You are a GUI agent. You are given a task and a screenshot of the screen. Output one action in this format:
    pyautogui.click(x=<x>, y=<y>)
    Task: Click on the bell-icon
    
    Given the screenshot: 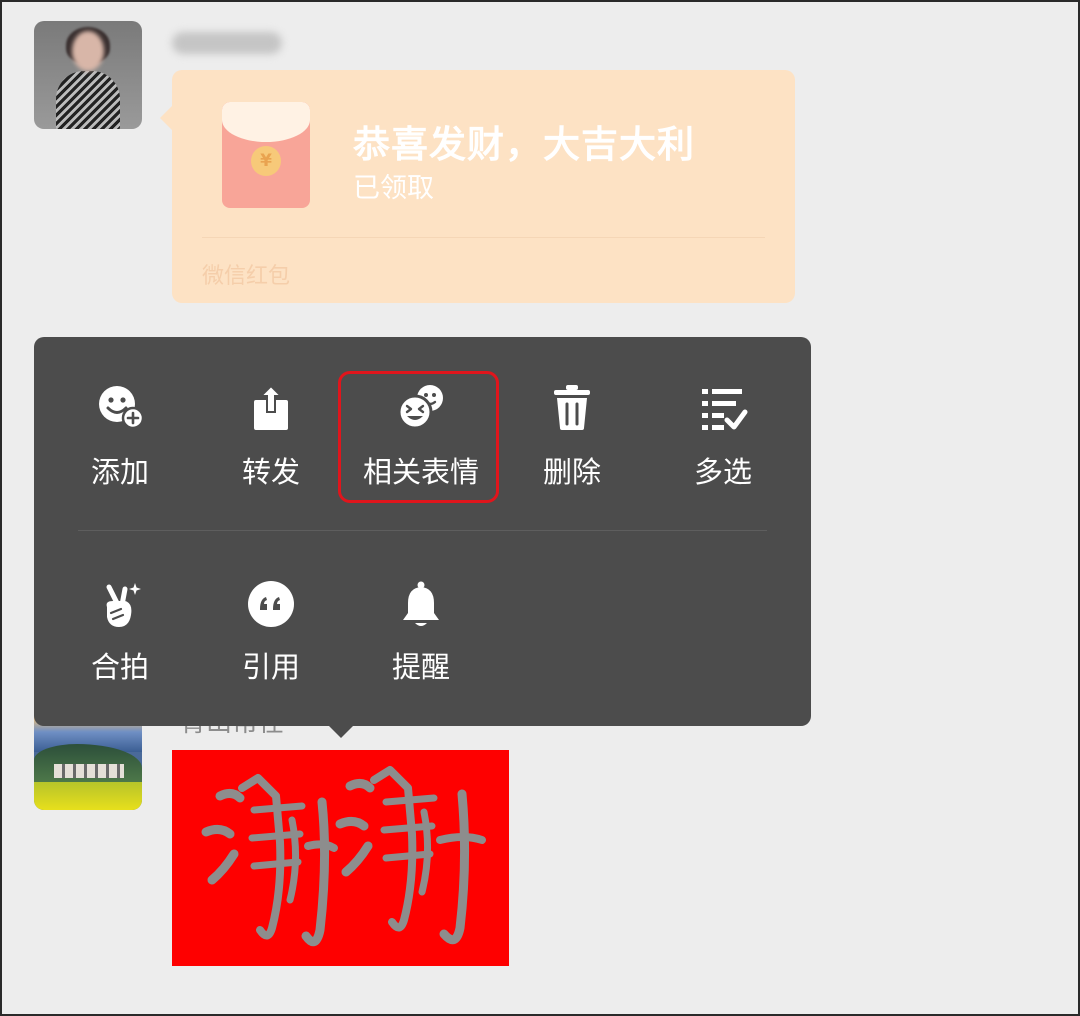 What is the action you would take?
    pyautogui.click(x=421, y=603)
    